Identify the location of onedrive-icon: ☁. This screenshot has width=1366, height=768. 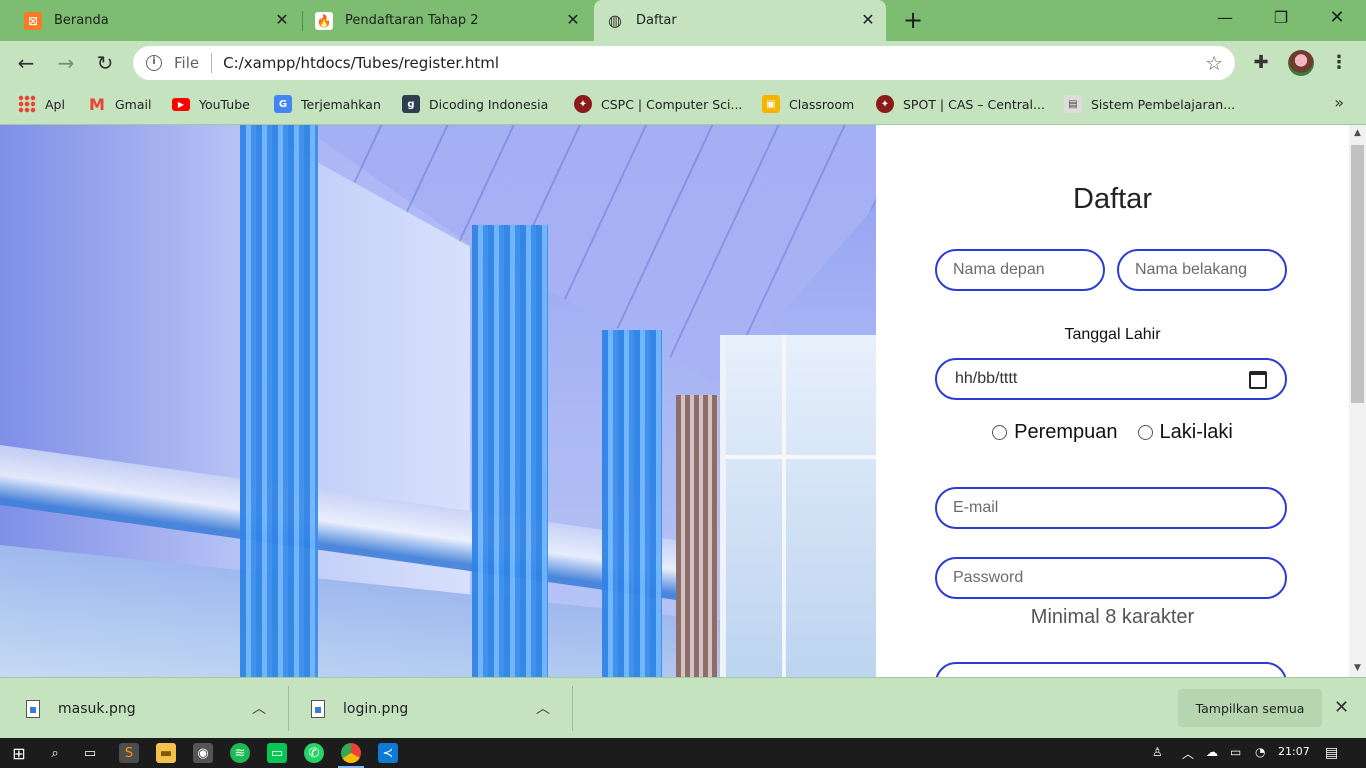
(1212, 752).